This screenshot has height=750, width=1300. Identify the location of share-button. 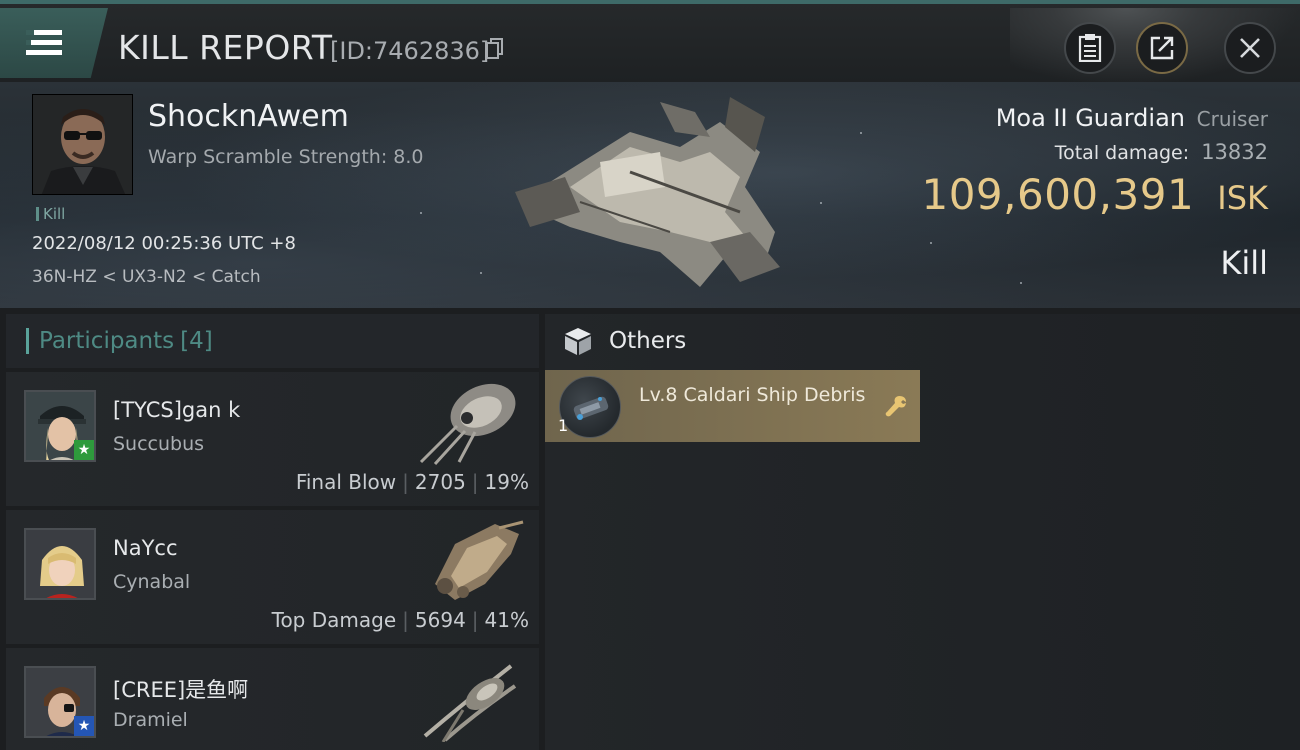
(1162, 48).